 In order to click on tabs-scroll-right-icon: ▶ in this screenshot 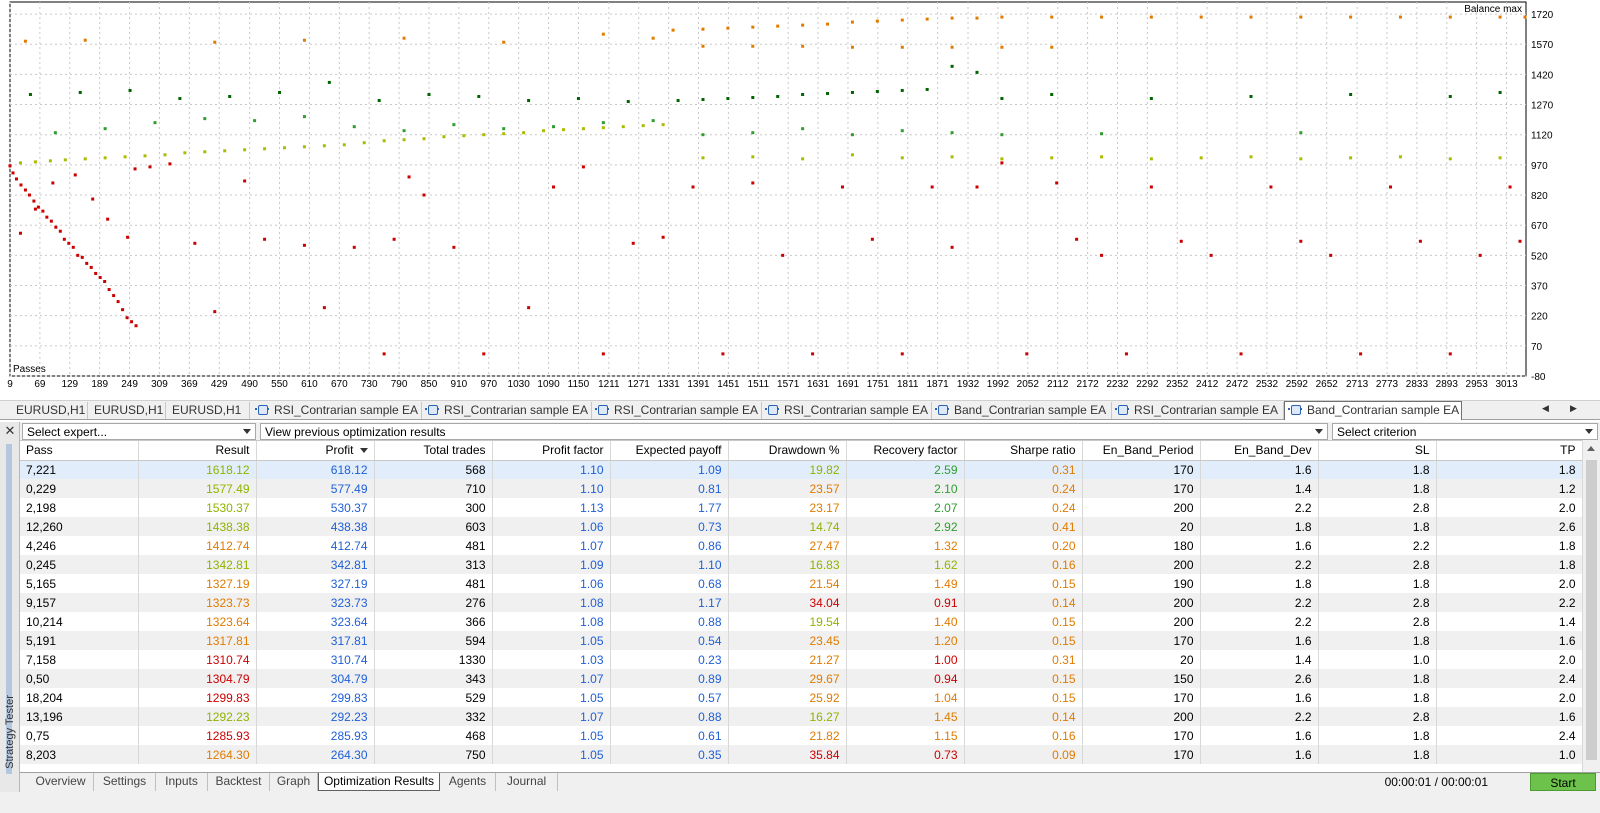, I will do `click(1573, 408)`.